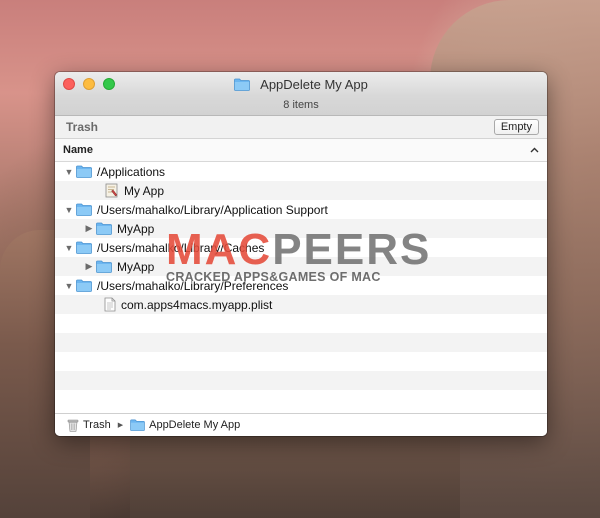  I want to click on item-count: 8 items, so click(301, 105).